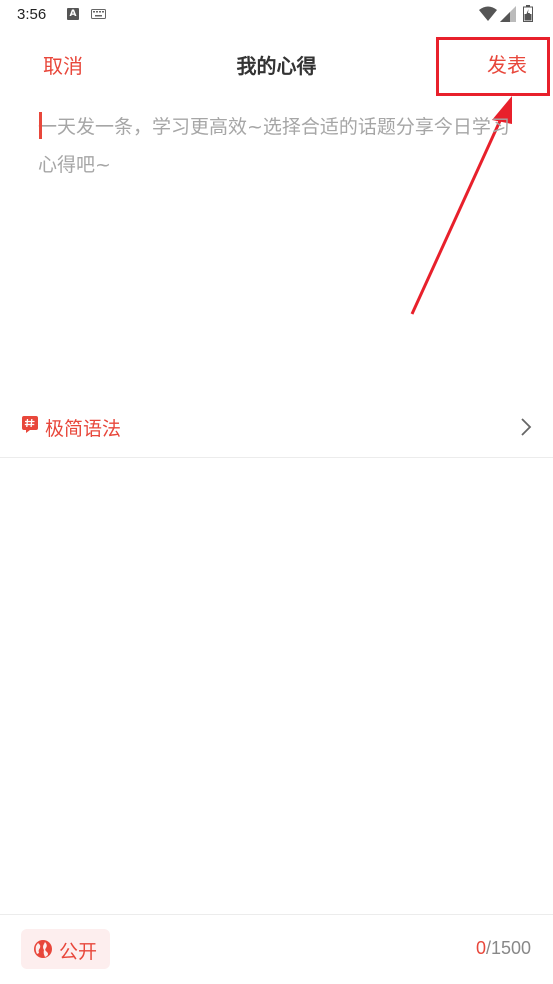  What do you see at coordinates (528, 13) in the screenshot?
I see `battery-icon` at bounding box center [528, 13].